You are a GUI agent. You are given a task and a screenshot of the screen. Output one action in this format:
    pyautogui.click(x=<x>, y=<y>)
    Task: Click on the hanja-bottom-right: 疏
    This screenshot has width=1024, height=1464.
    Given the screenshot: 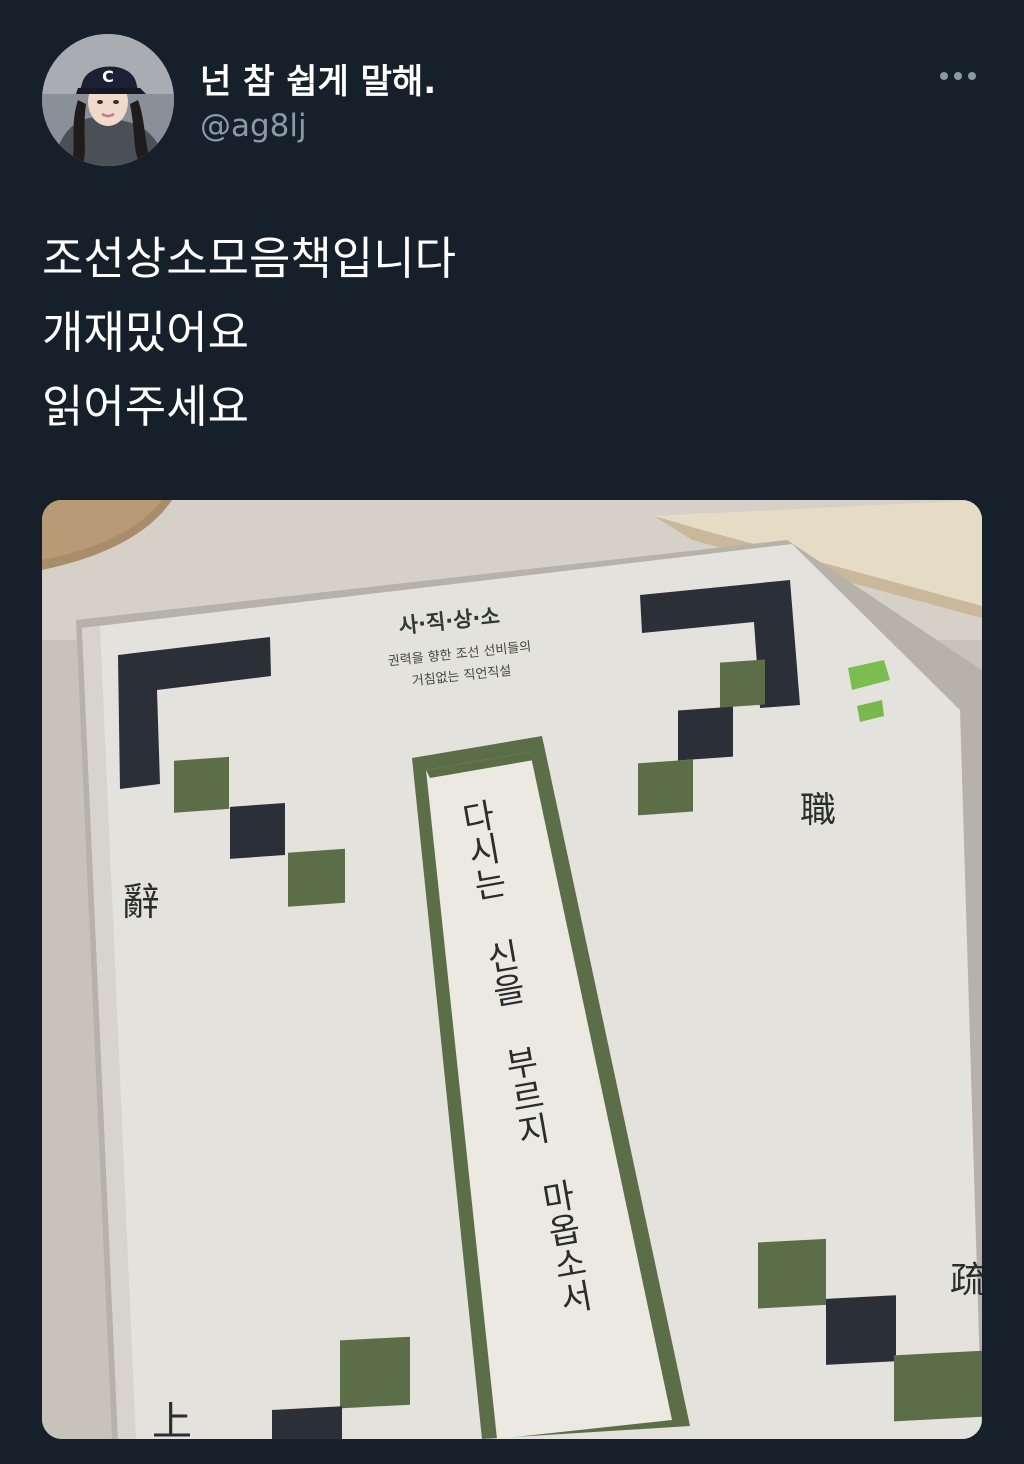 What is the action you would take?
    pyautogui.click(x=966, y=1280)
    